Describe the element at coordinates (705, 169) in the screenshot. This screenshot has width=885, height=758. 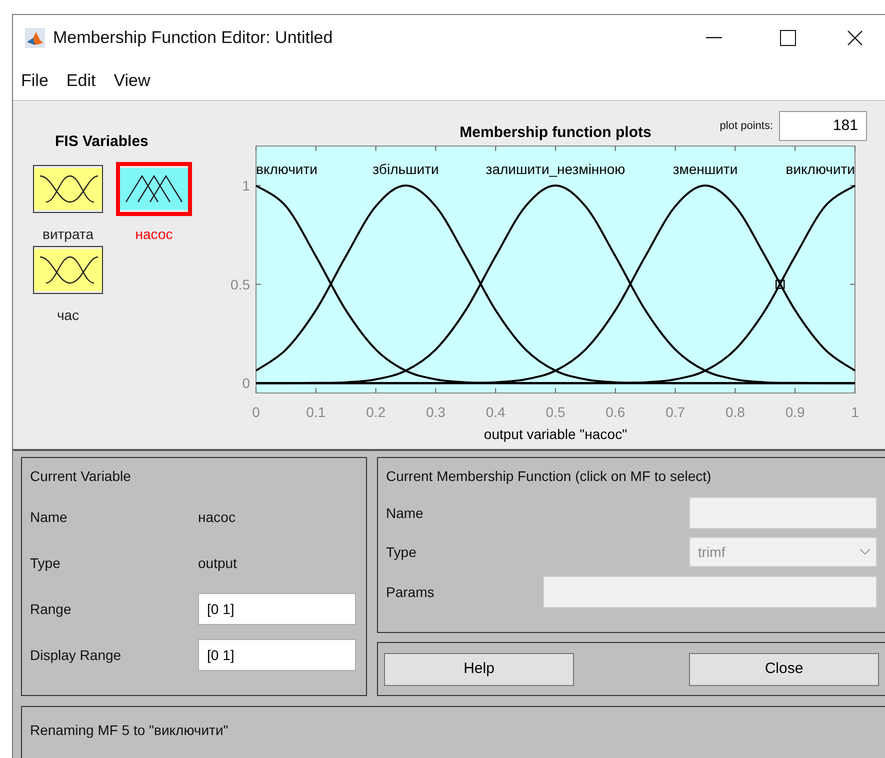
I see `mf-label: зменшити` at that location.